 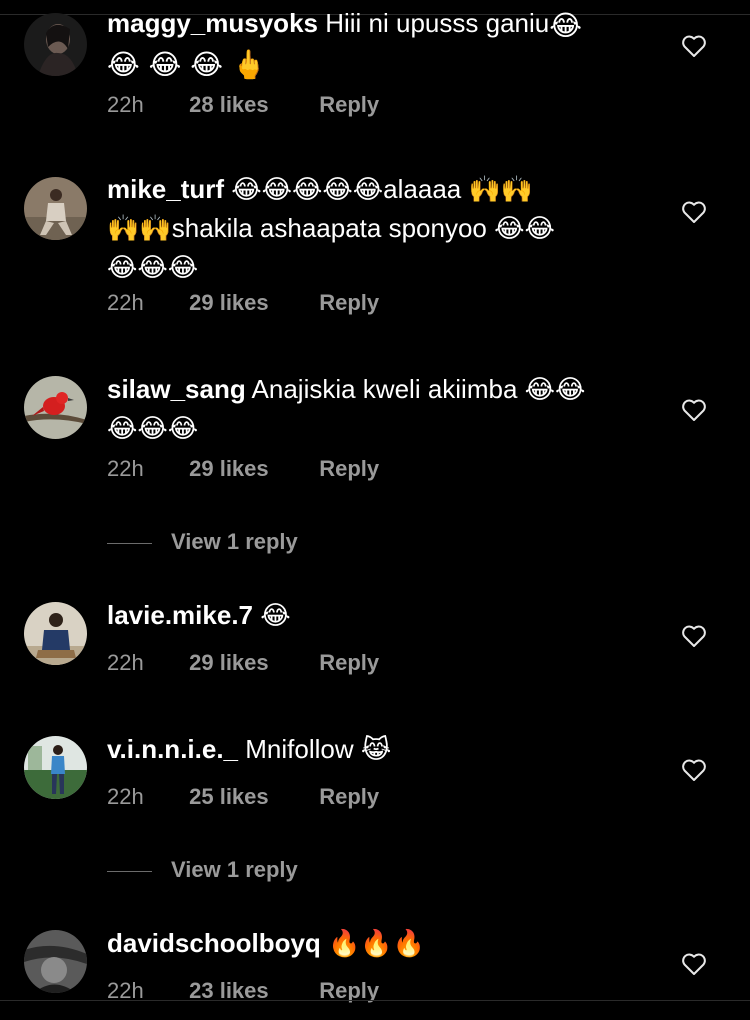 I want to click on comment-message-line-3: 😂😂😂, so click(x=153, y=267).